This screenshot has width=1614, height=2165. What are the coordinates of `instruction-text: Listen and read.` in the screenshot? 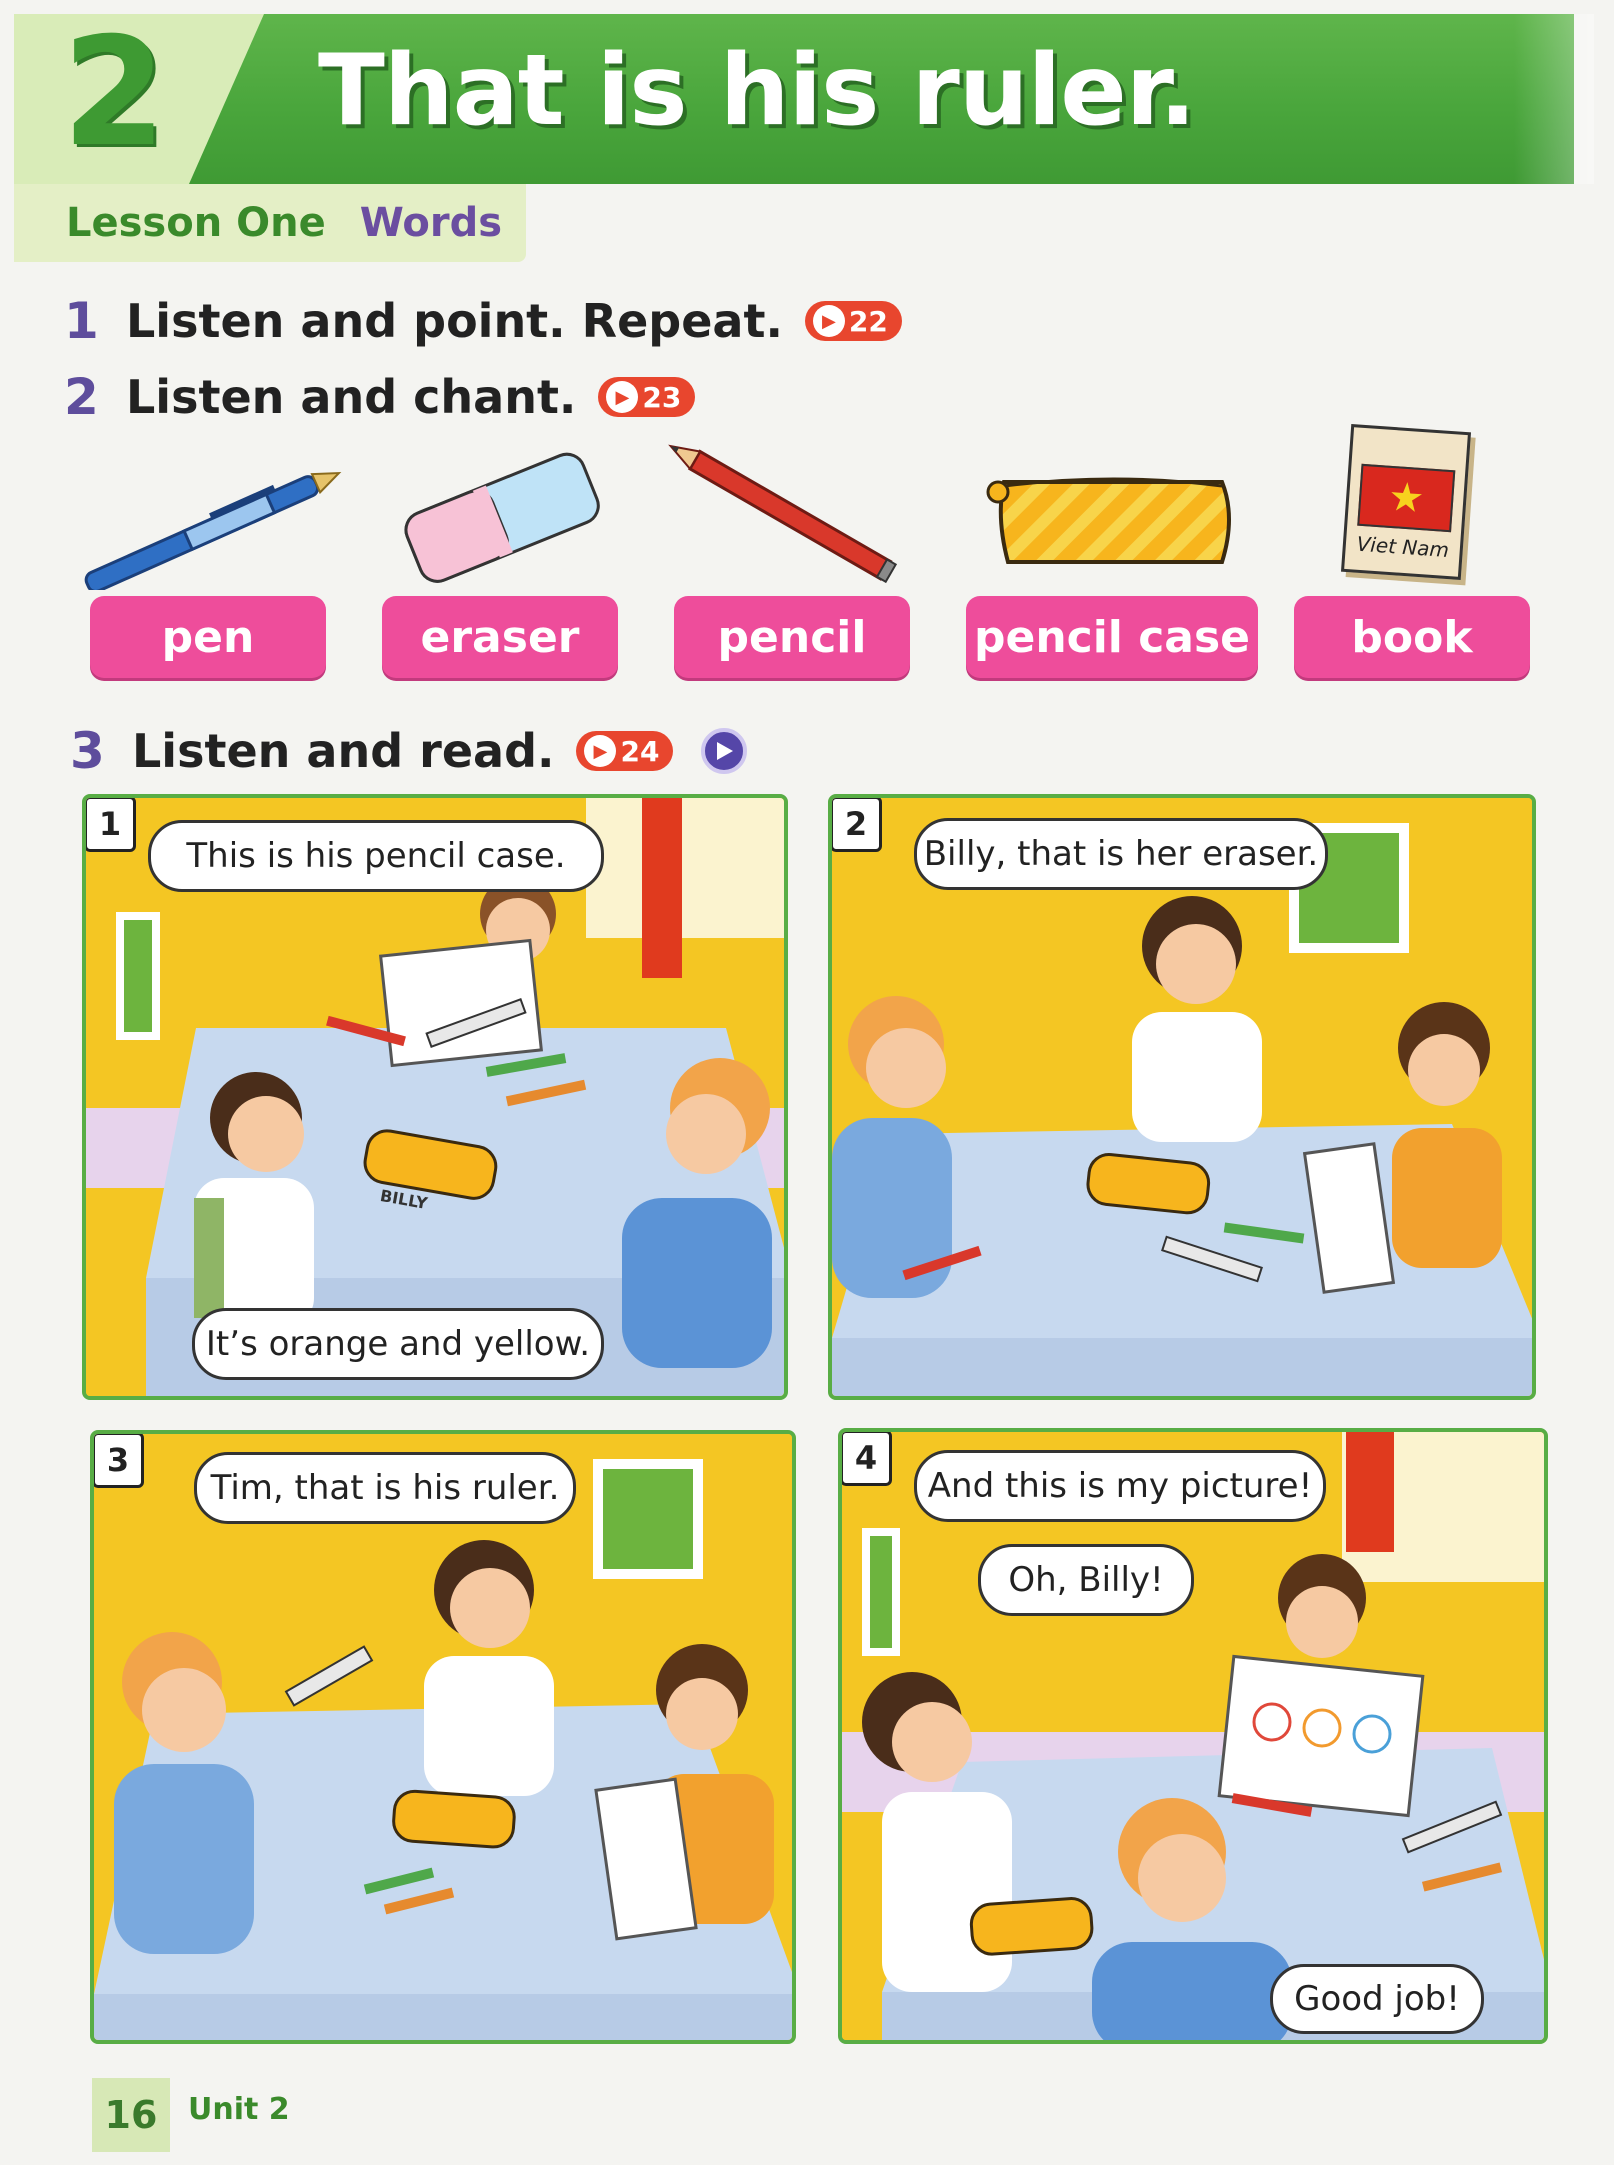 It's located at (343, 751).